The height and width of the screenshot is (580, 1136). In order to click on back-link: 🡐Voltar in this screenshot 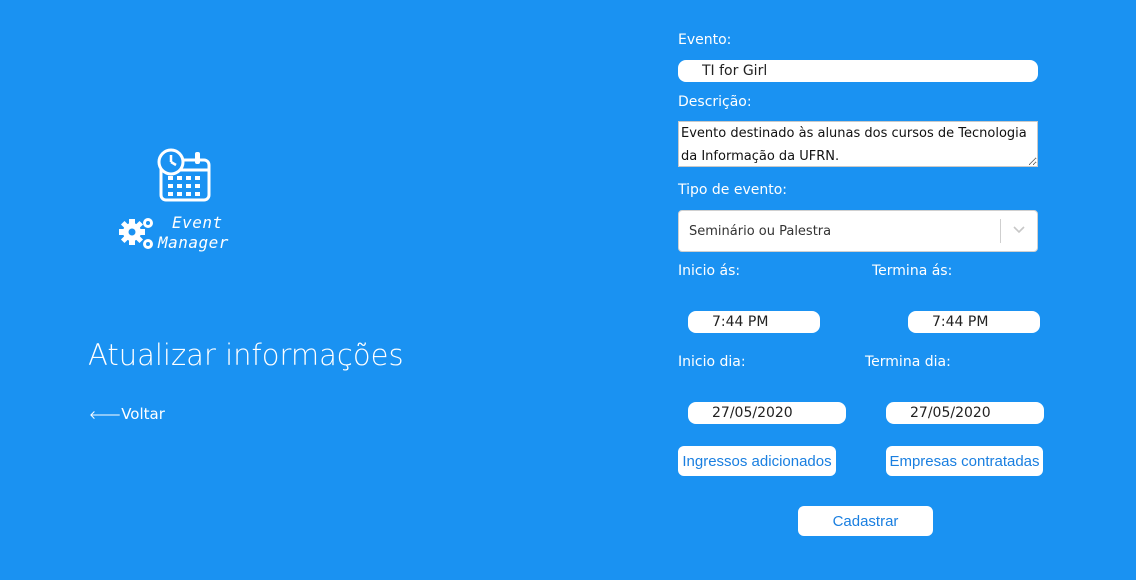, I will do `click(127, 414)`.